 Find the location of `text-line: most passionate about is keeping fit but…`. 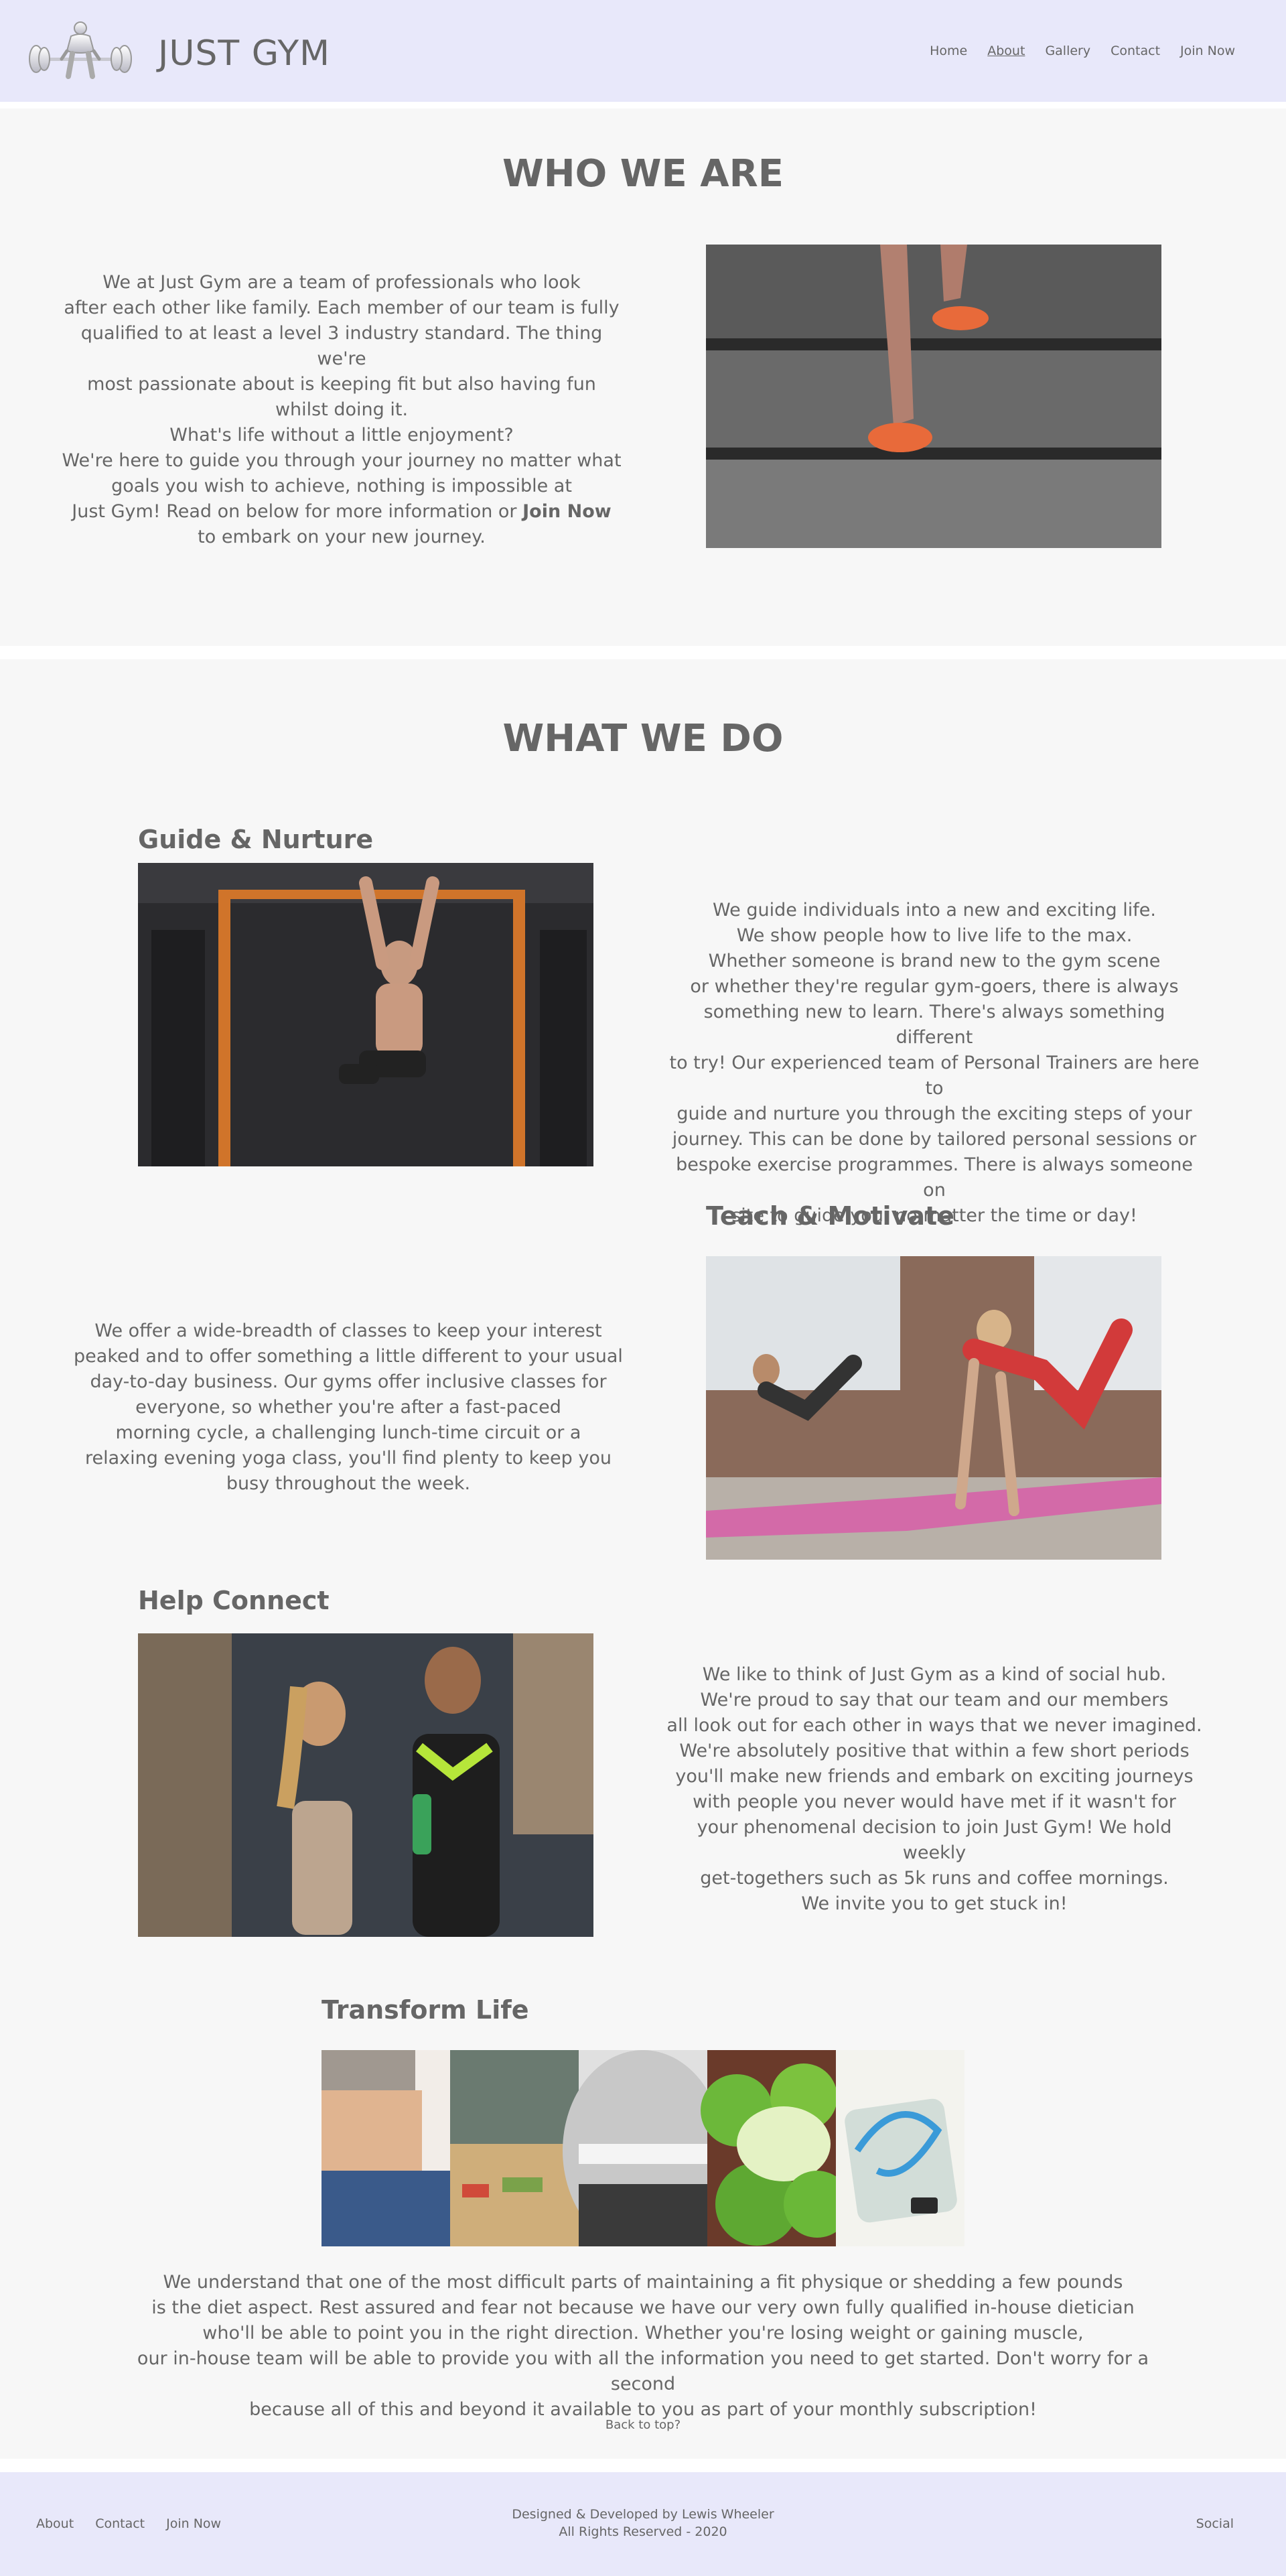

text-line: most passionate about is keeping fit but… is located at coordinates (341, 397).